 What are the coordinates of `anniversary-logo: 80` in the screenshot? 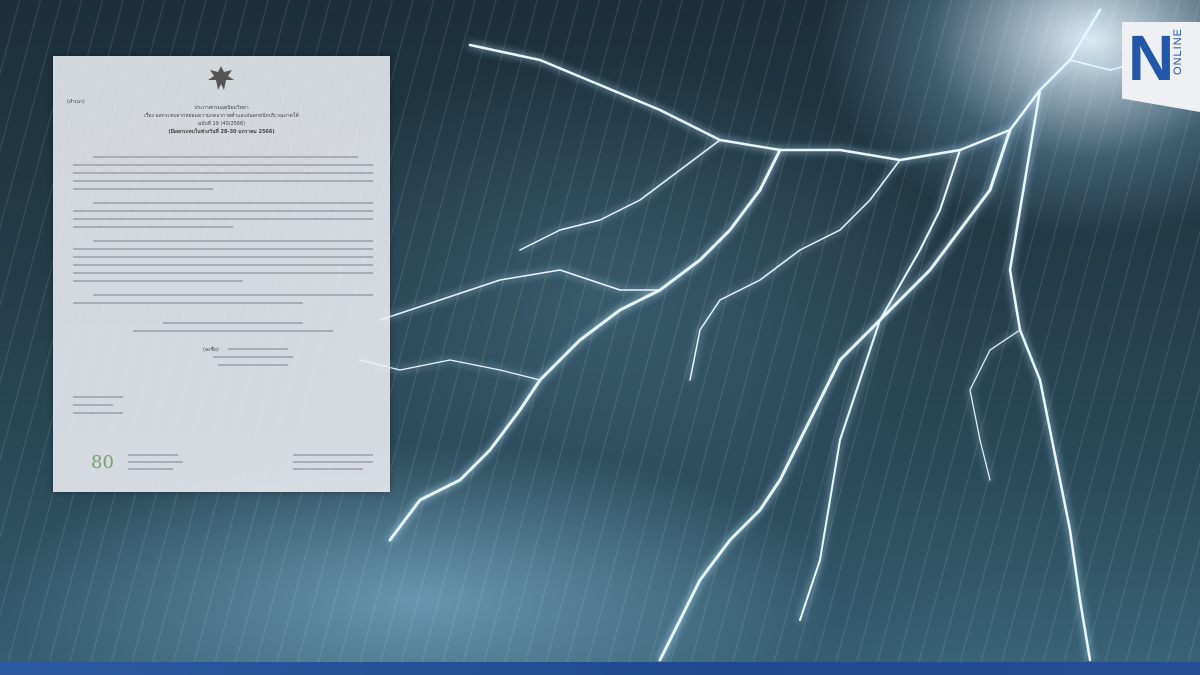 It's located at (102, 462).